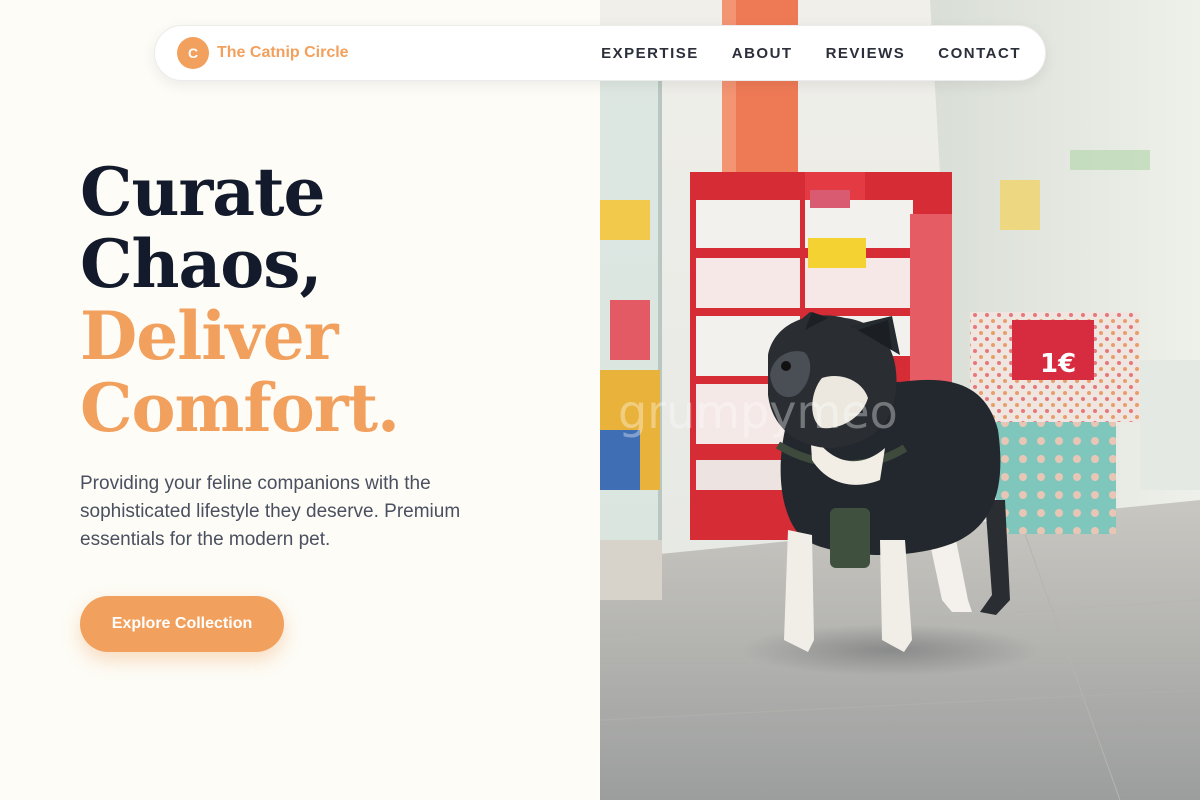 The image size is (1200, 800). I want to click on headline-line-2: Chaos,, so click(201, 264).